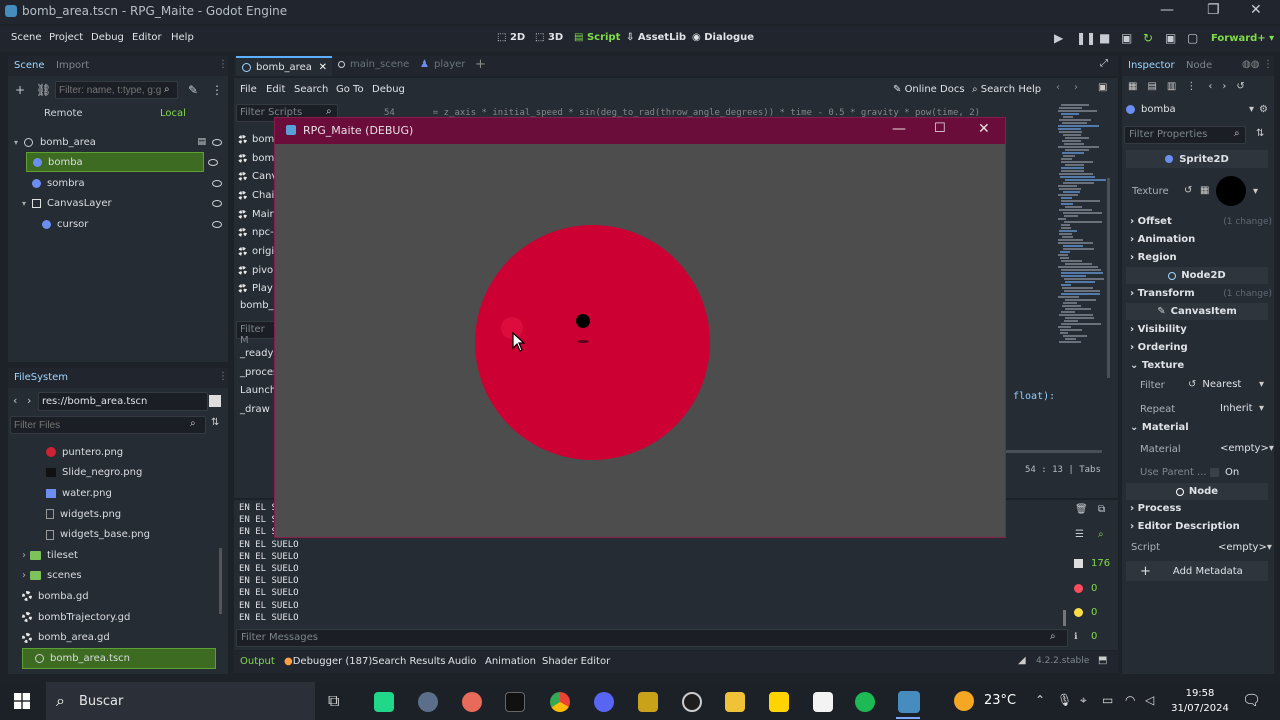 The width and height of the screenshot is (1280, 720). Describe the element at coordinates (1188, 190) in the screenshot. I see `reset-icon: ↺` at that location.